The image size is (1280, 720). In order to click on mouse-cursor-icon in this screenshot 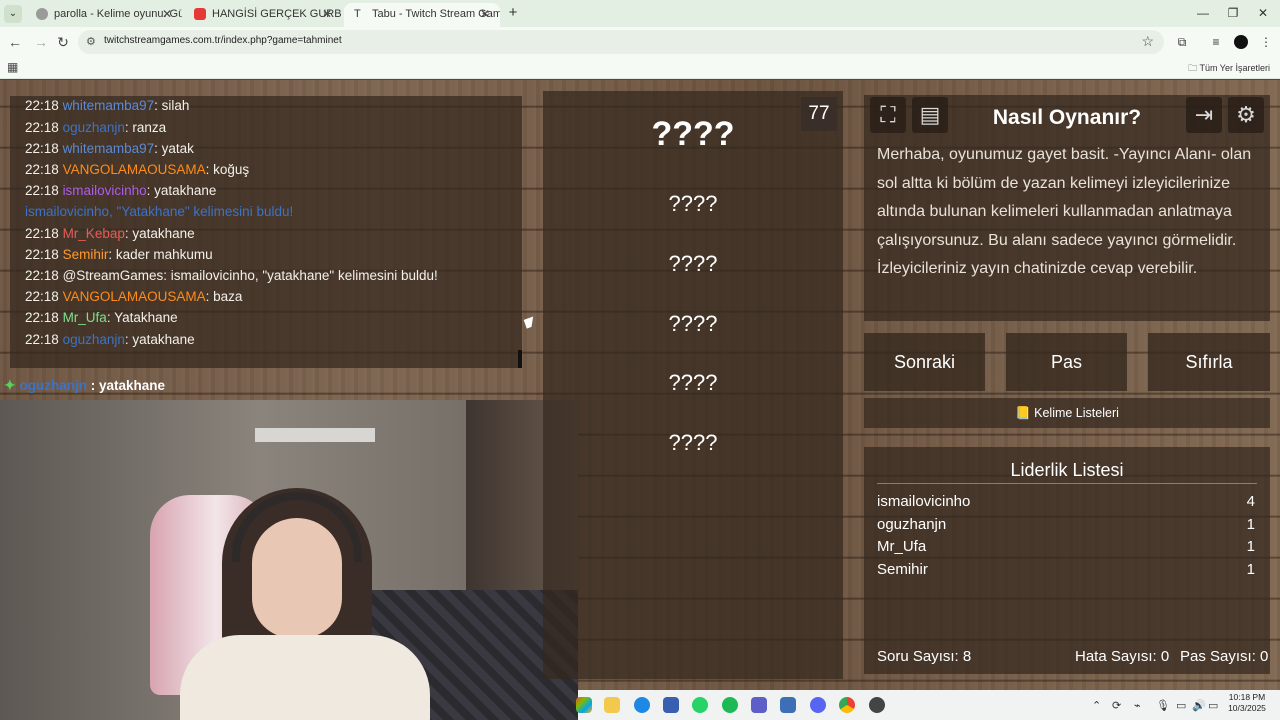, I will do `click(530, 322)`.